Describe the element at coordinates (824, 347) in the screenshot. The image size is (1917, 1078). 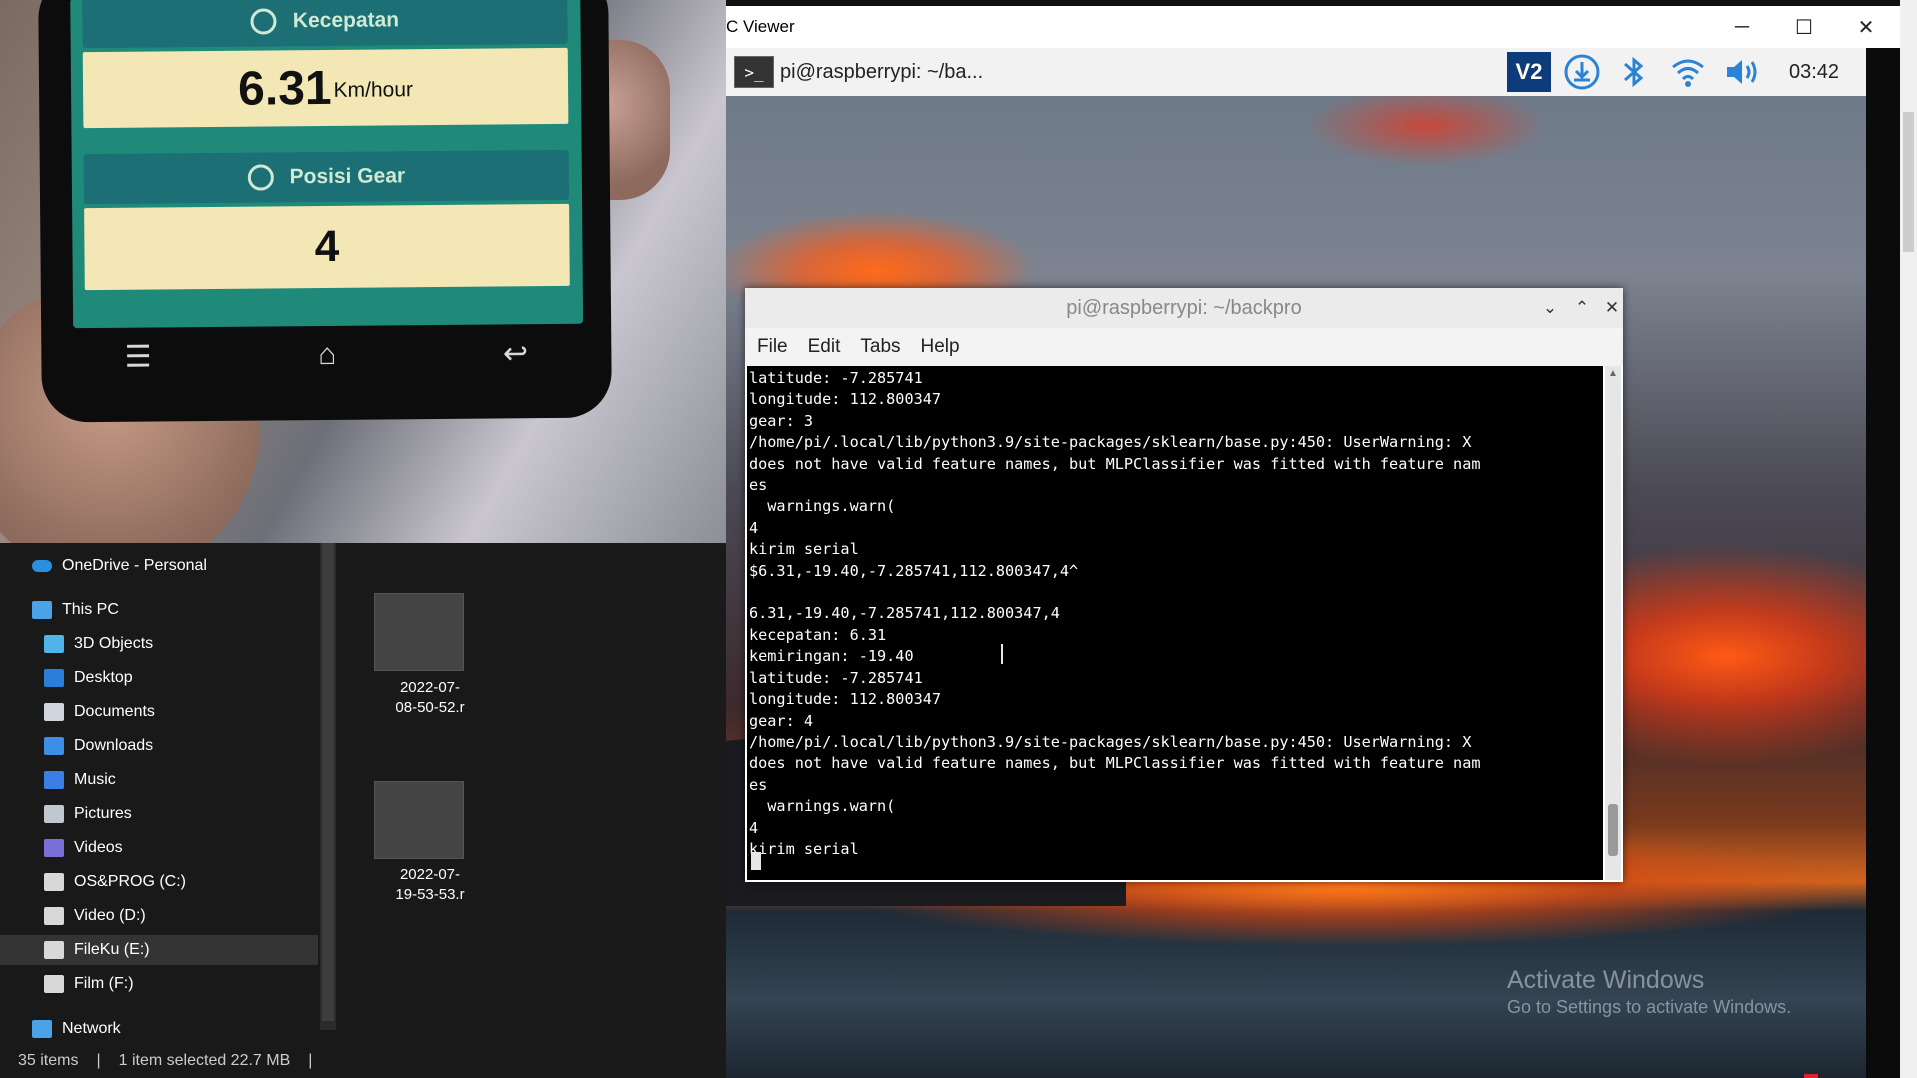
I see `menu-edit: Edit` at that location.